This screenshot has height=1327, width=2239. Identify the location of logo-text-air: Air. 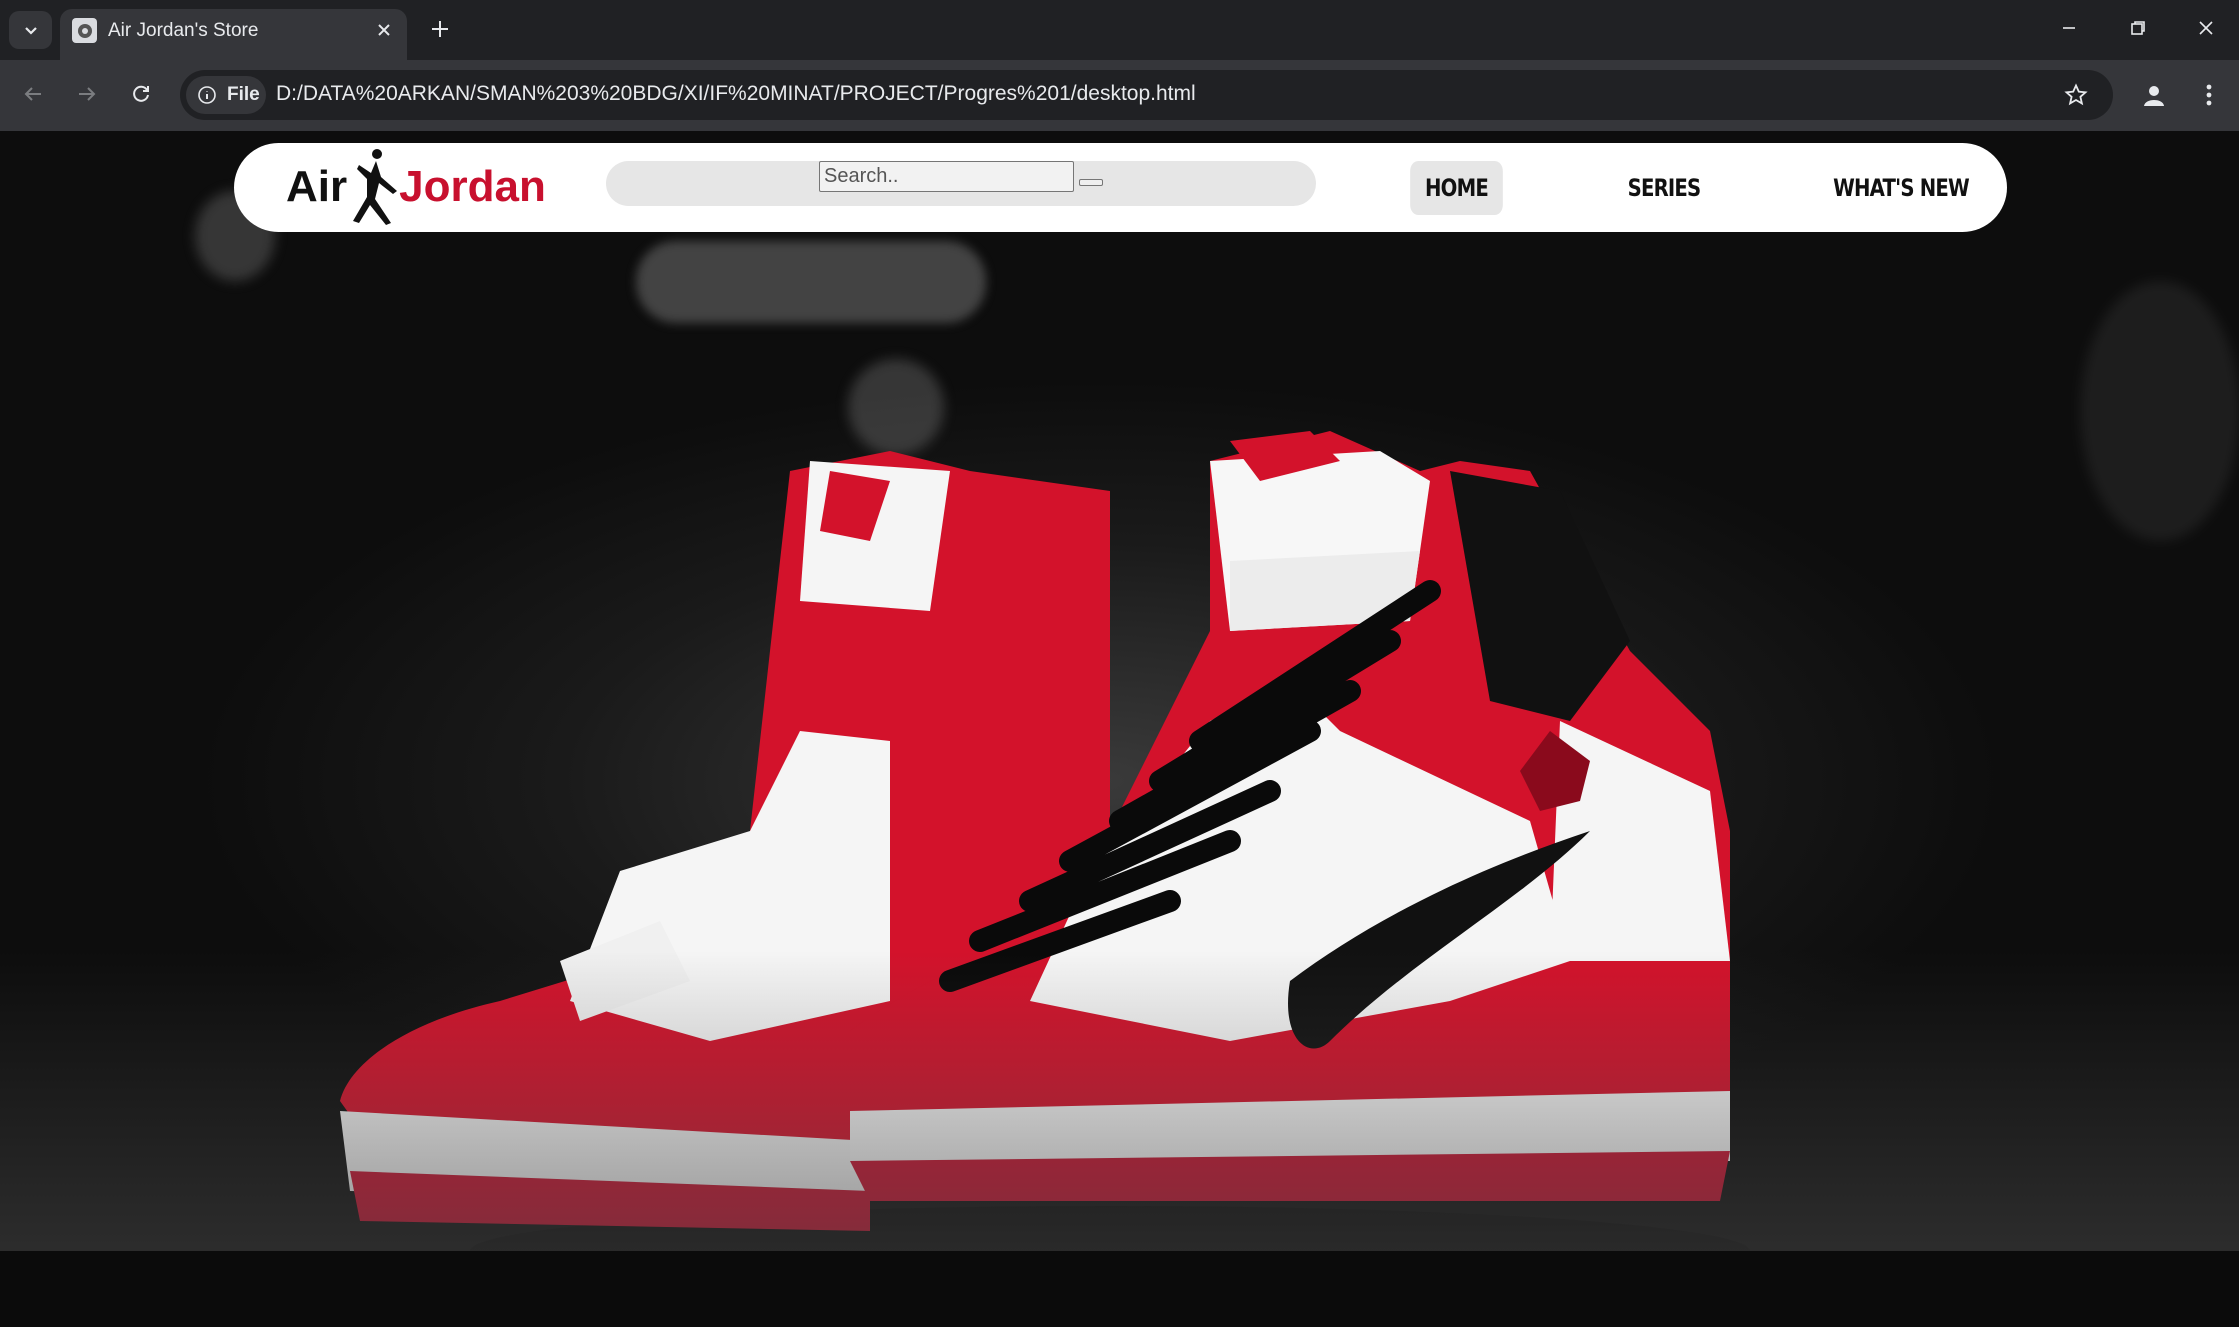
(317, 186).